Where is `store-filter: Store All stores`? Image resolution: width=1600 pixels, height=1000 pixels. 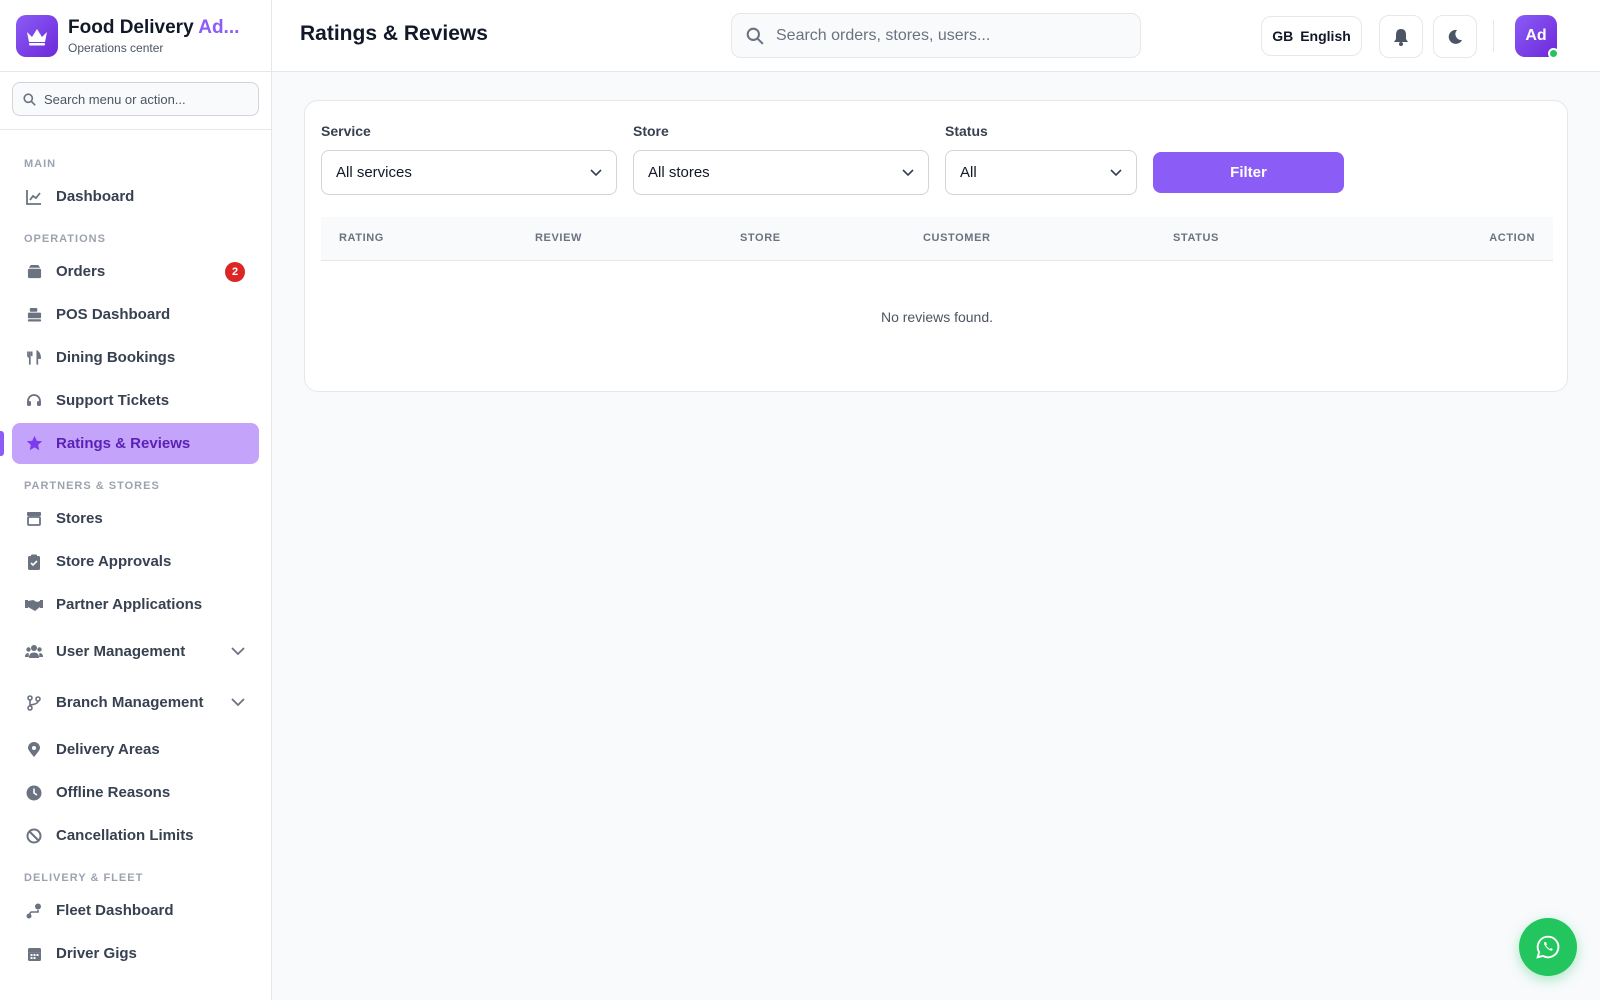 store-filter: Store All stores is located at coordinates (781, 159).